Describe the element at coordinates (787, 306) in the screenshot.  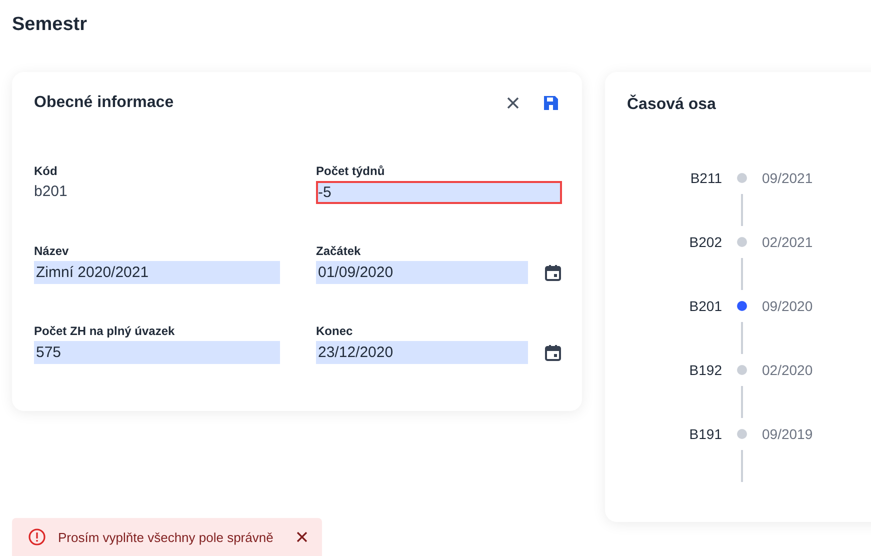
I see `semester-date: 09/2020` at that location.